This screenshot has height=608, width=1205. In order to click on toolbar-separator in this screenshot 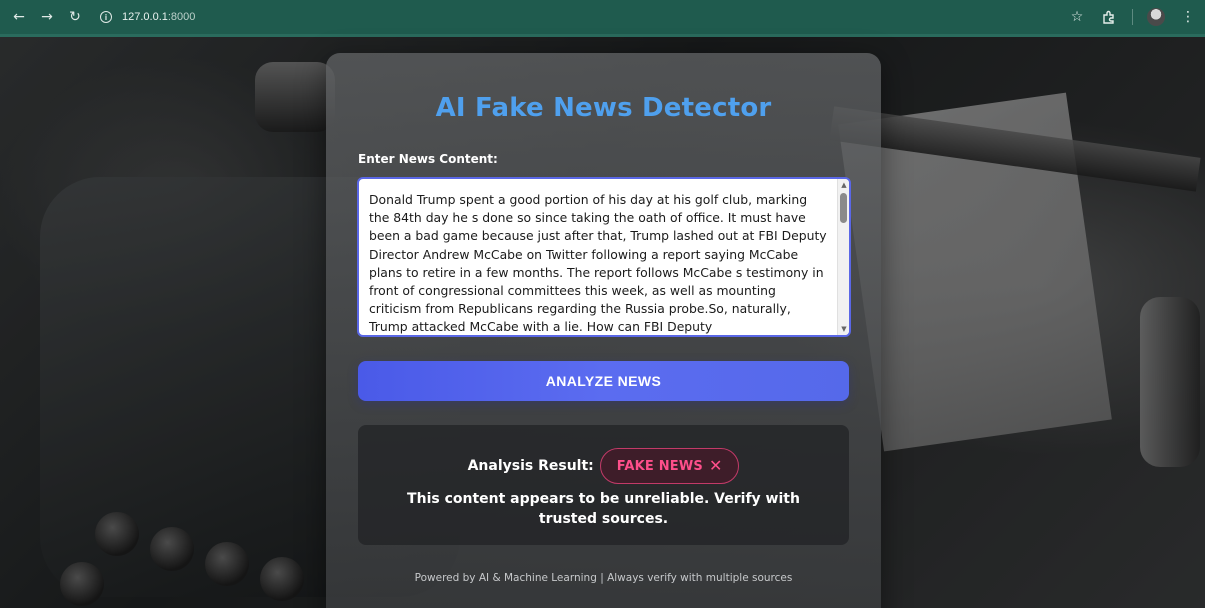, I will do `click(1132, 17)`.